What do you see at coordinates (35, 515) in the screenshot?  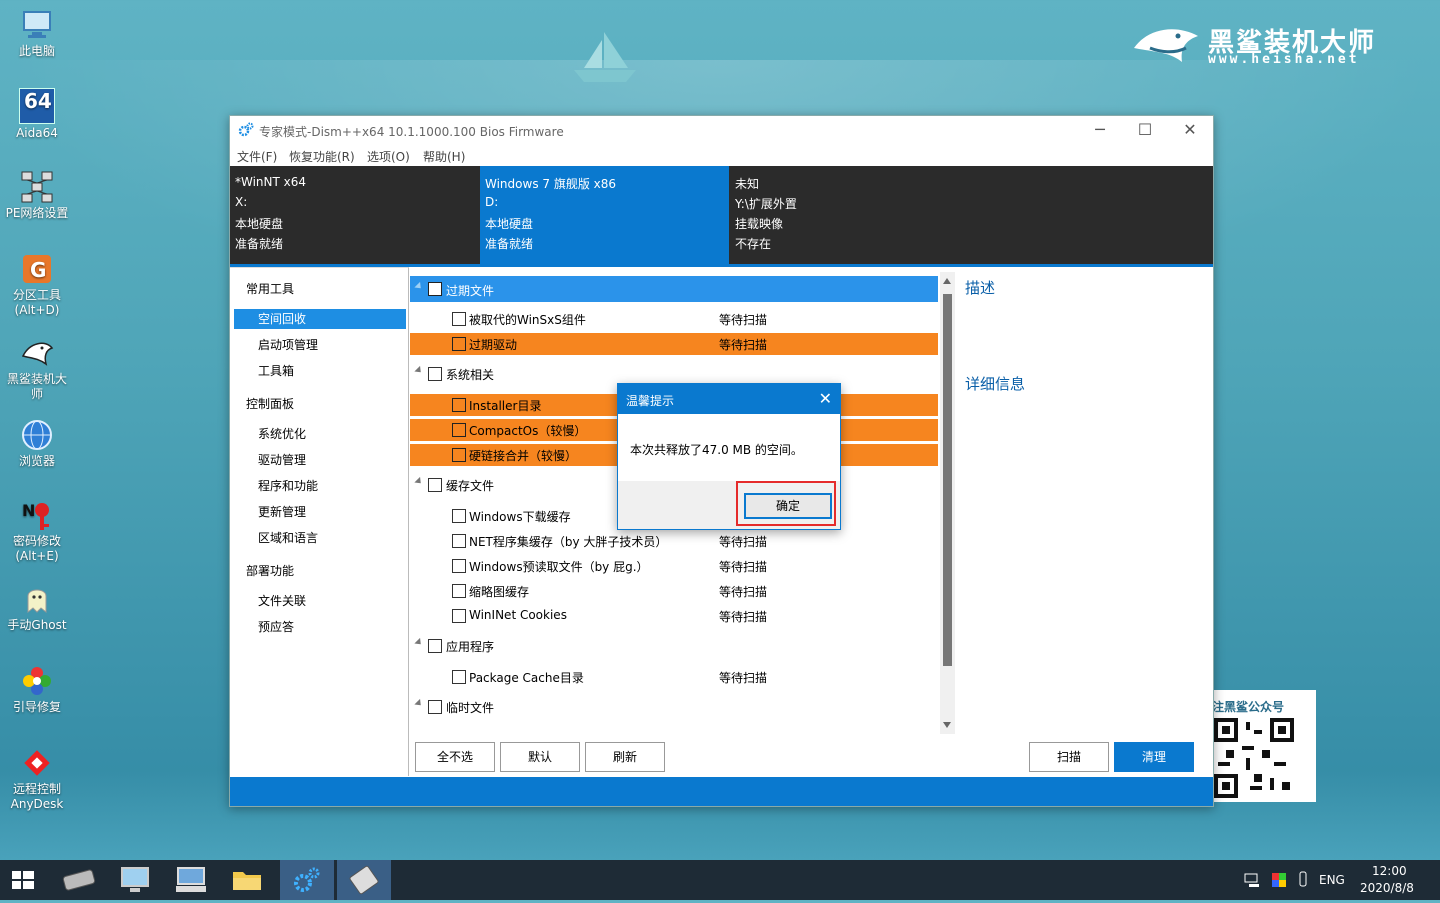 I see `password-key-icon: N` at bounding box center [35, 515].